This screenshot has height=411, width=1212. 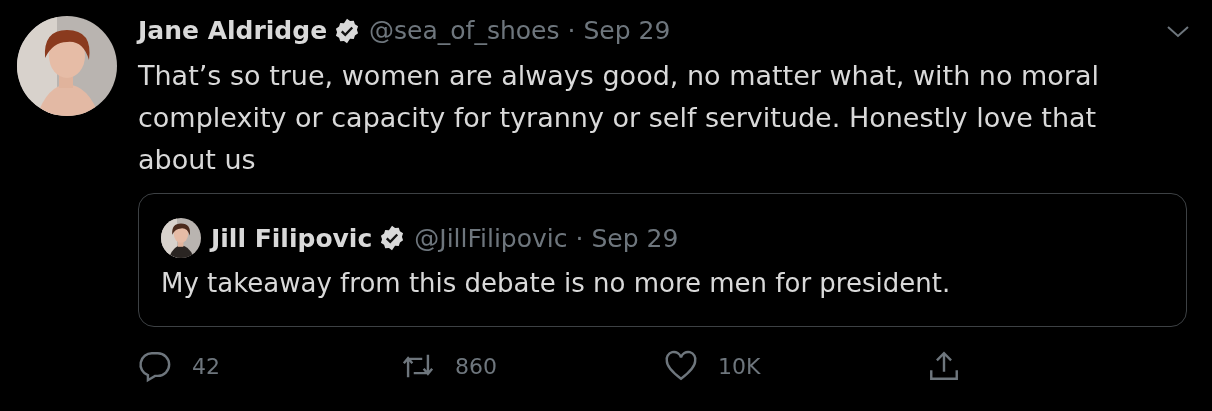 What do you see at coordinates (681, 366) in the screenshot?
I see `heart-icon` at bounding box center [681, 366].